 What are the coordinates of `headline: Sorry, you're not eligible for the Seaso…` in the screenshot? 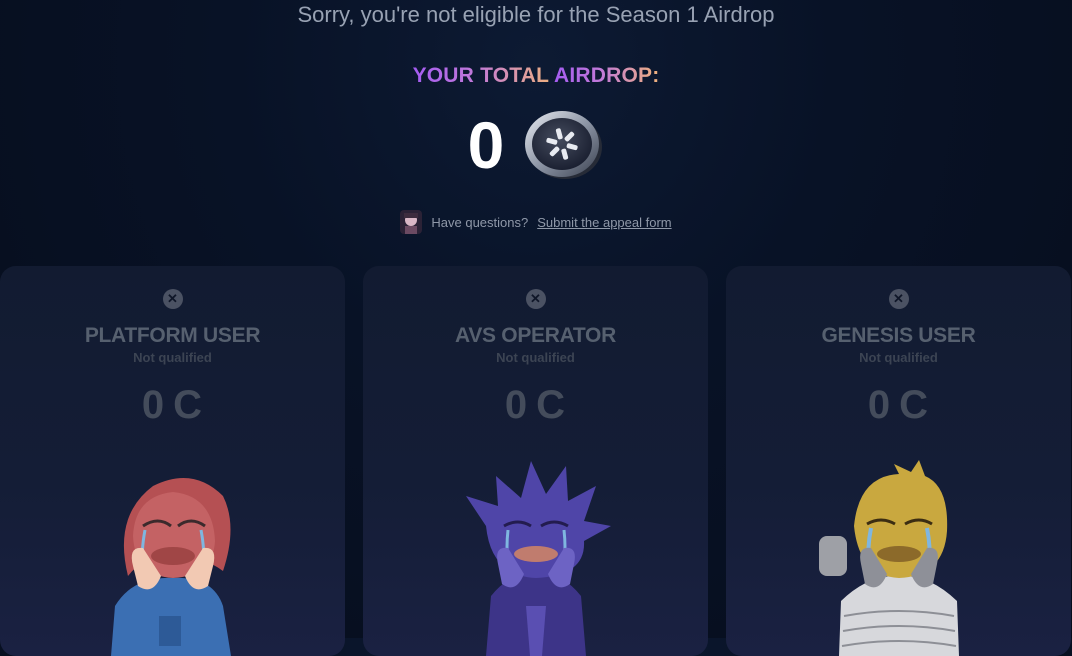 It's located at (536, 14).